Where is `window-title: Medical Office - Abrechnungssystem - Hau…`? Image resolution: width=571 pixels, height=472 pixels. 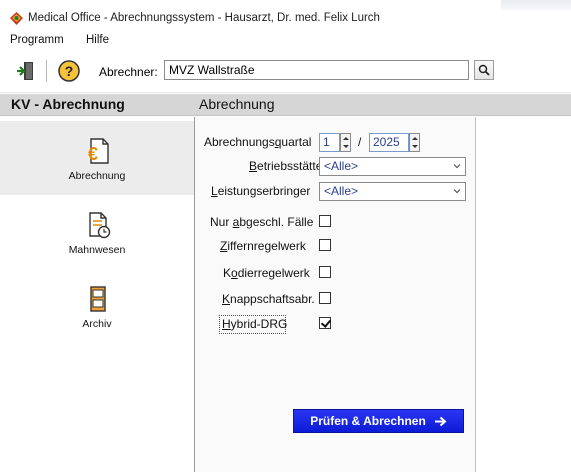
window-title: Medical Office - Abrechnungssystem - Hau… is located at coordinates (204, 18).